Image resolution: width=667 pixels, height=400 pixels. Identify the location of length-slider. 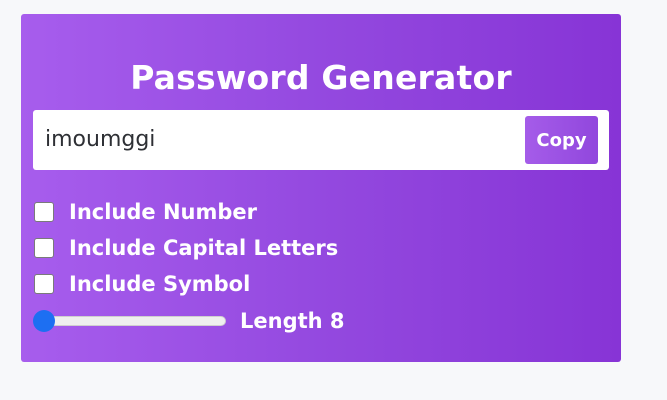
(129, 321).